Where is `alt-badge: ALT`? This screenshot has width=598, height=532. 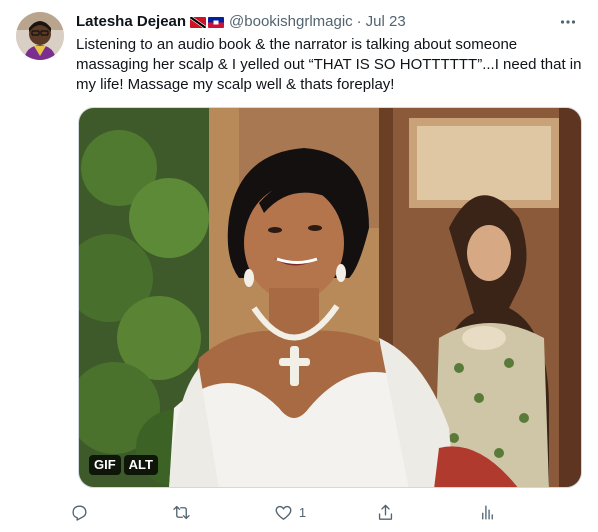 alt-badge: ALT is located at coordinates (140, 465).